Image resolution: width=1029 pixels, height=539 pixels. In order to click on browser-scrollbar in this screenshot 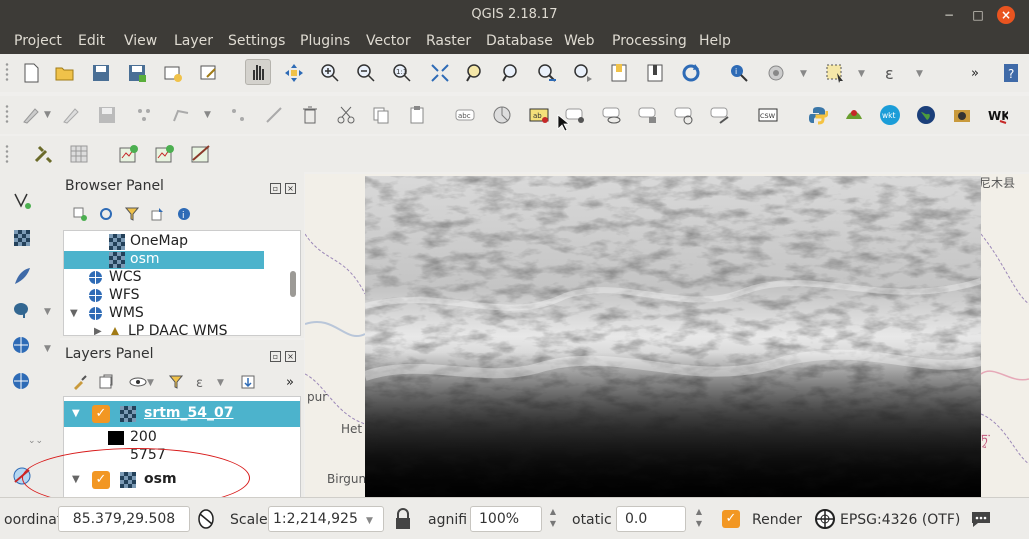, I will do `click(293, 284)`.